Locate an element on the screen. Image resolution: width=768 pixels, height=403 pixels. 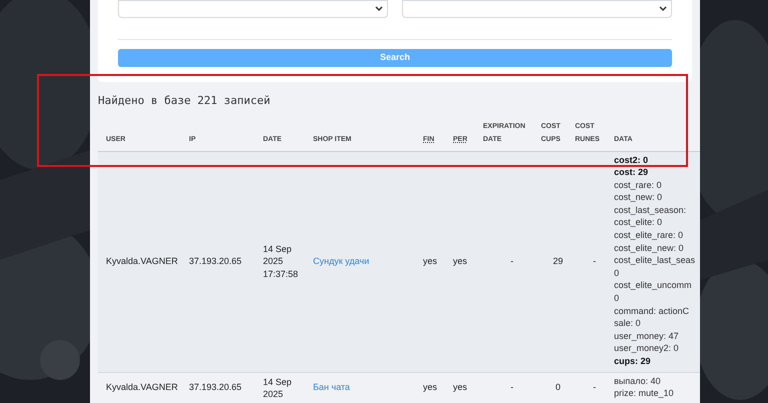
shop-item-link: Бан чата is located at coordinates (331, 388).